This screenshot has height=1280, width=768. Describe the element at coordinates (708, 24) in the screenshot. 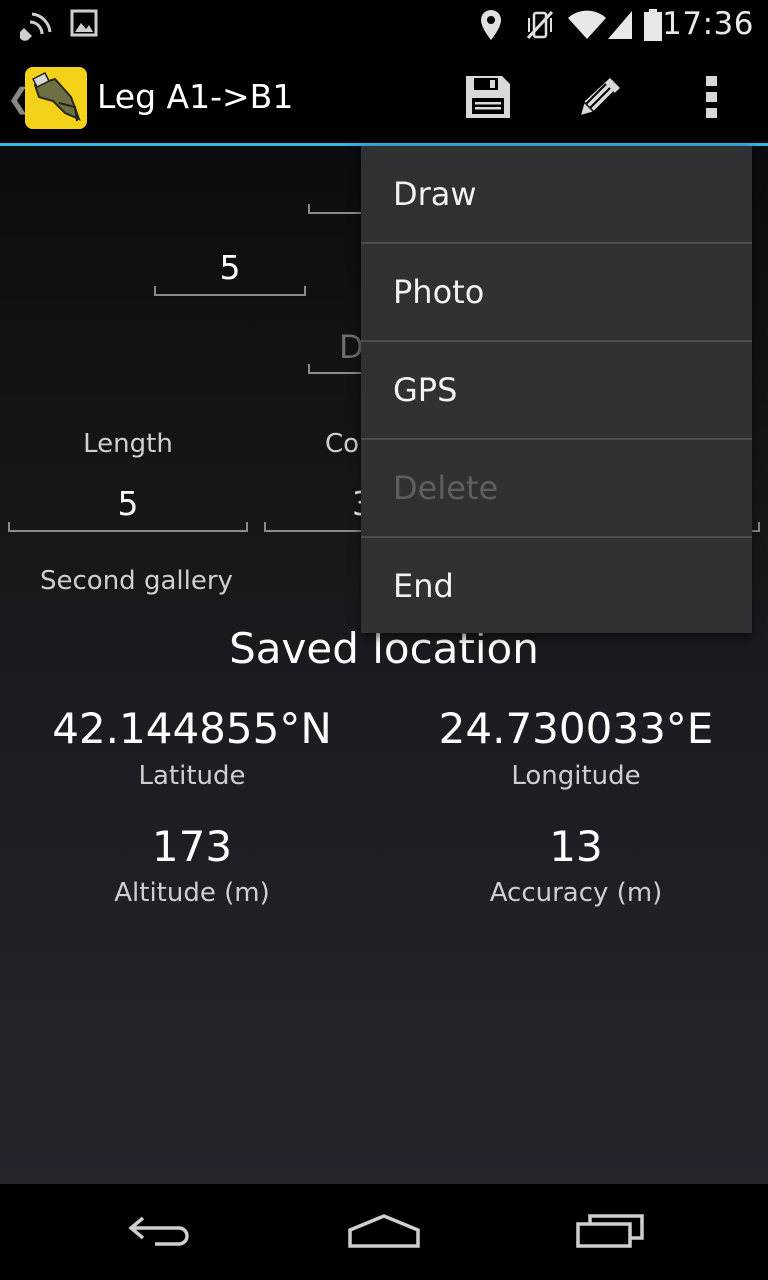

I see `status-time: 17:36` at that location.